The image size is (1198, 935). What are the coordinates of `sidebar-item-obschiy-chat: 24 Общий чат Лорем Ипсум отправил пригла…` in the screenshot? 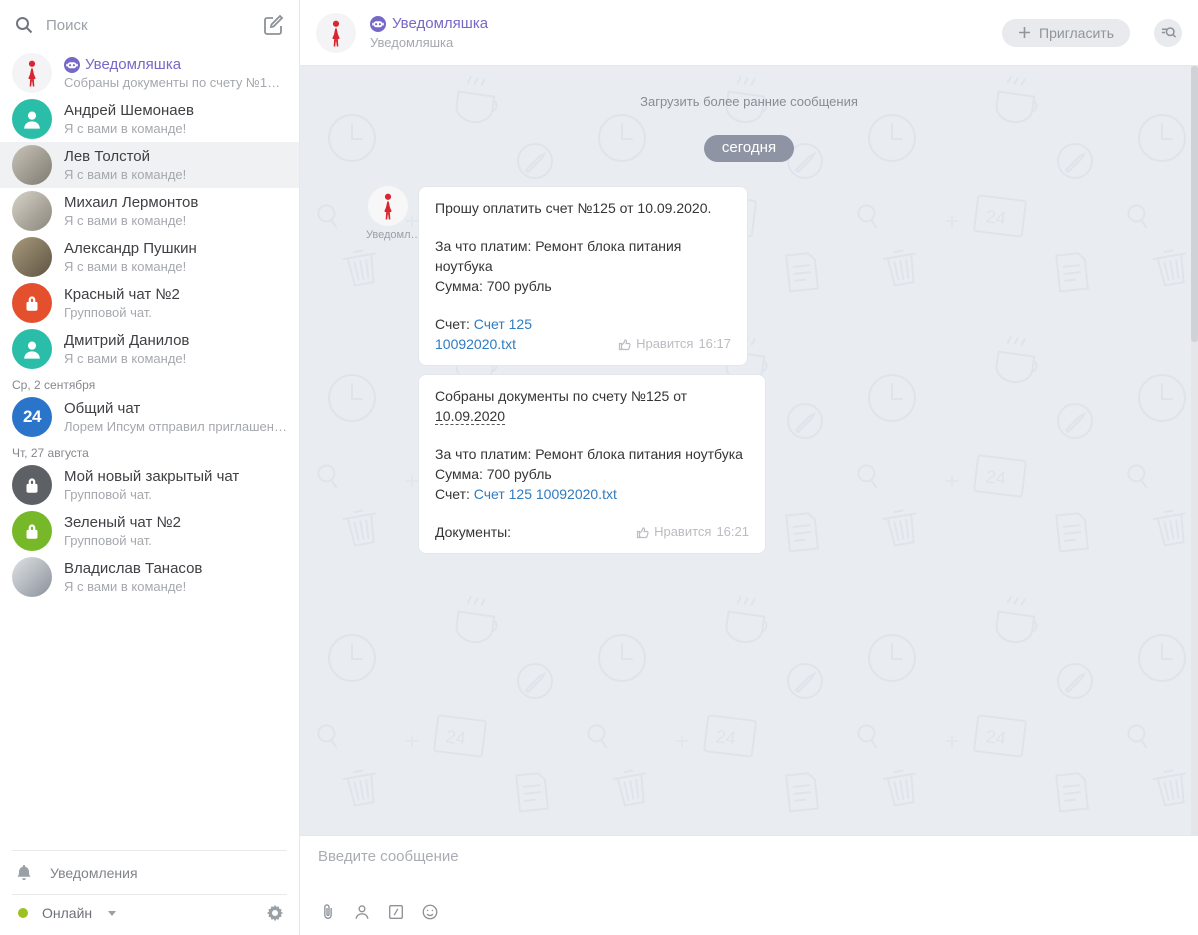 It's located at (149, 417).